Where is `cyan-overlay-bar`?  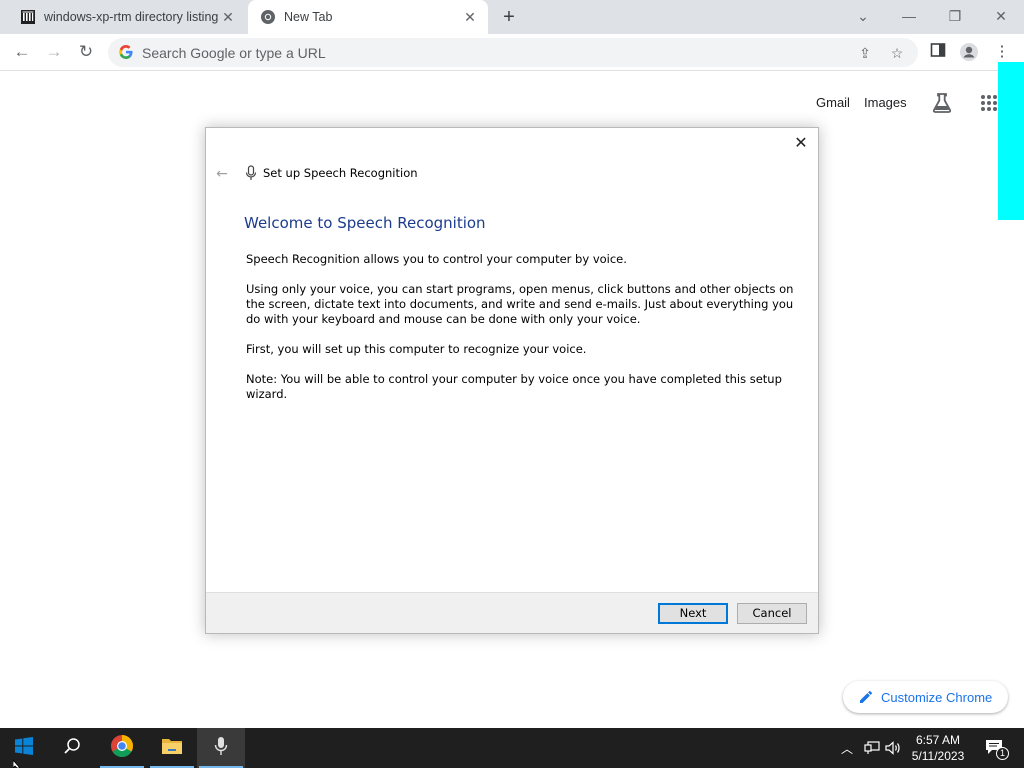 cyan-overlay-bar is located at coordinates (1011, 141).